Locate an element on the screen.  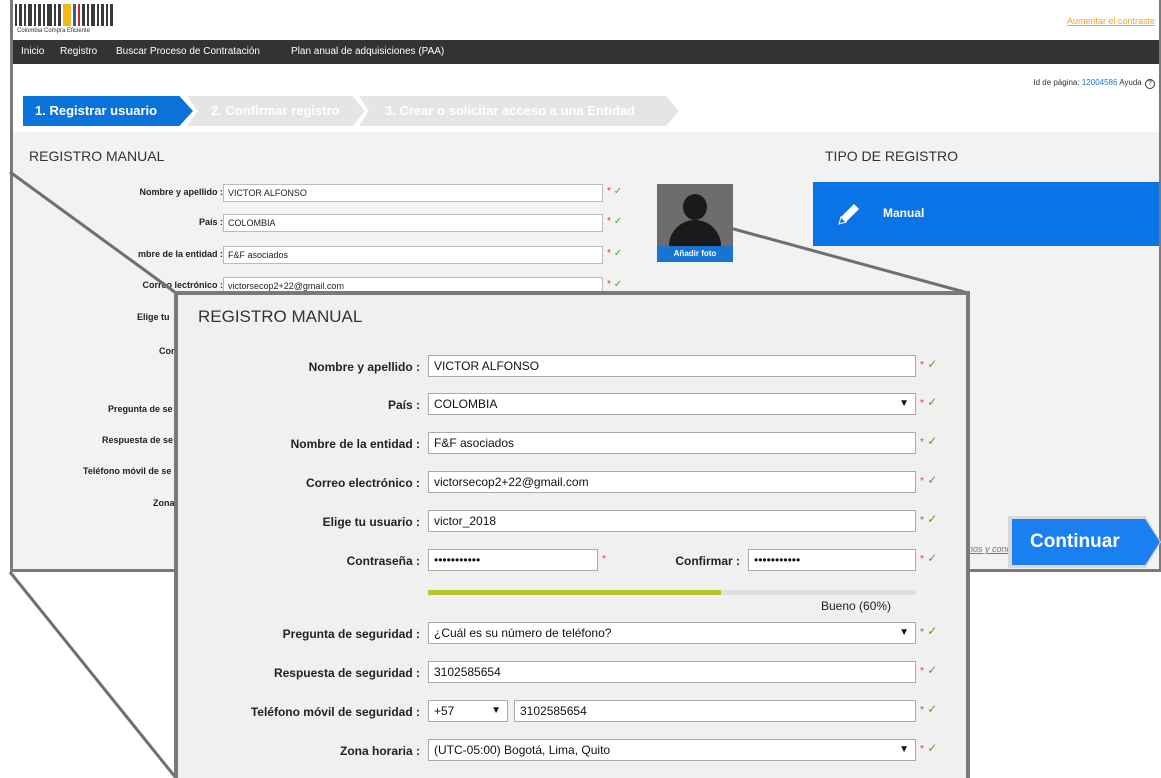
security-phone-input: 3102585654 is located at coordinates (715, 711).